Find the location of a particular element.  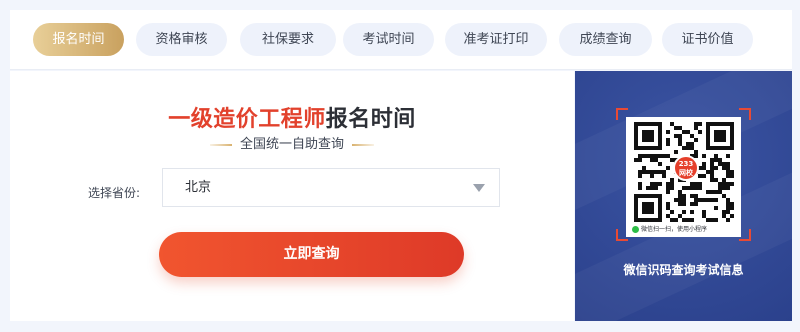

page-title: 一级造价工程师报名时间 is located at coordinates (292, 117).